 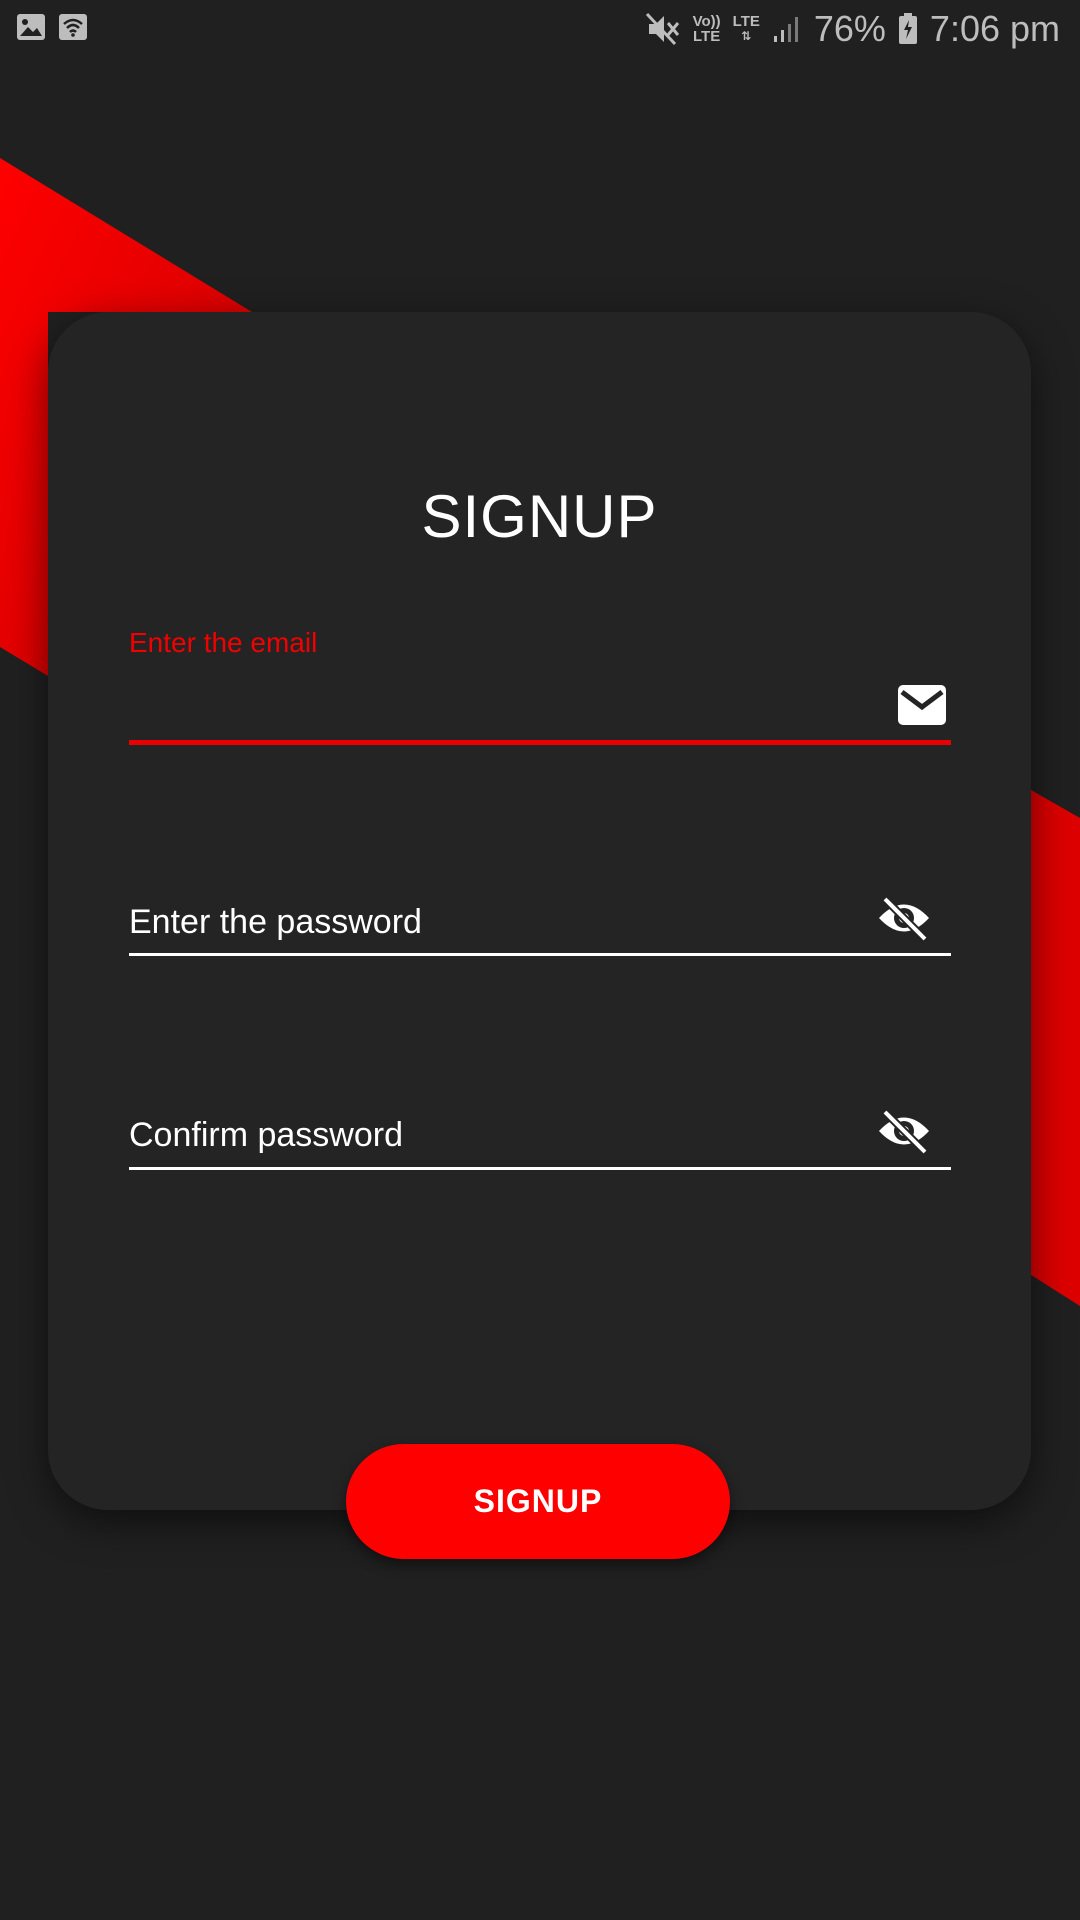 I want to click on email-field-container: Enter the email, so click(x=540, y=692).